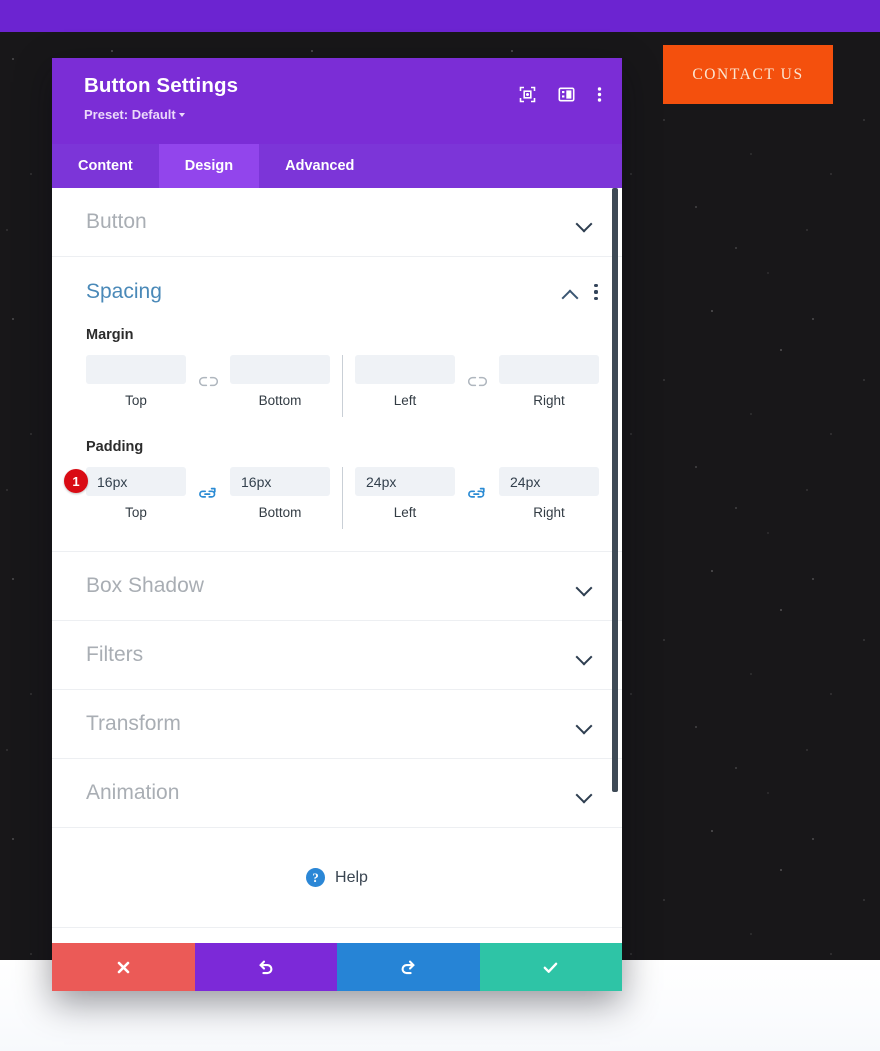 Image resolution: width=880 pixels, height=1051 pixels. What do you see at coordinates (549, 400) in the screenshot?
I see `margin-right-label: Right` at bounding box center [549, 400].